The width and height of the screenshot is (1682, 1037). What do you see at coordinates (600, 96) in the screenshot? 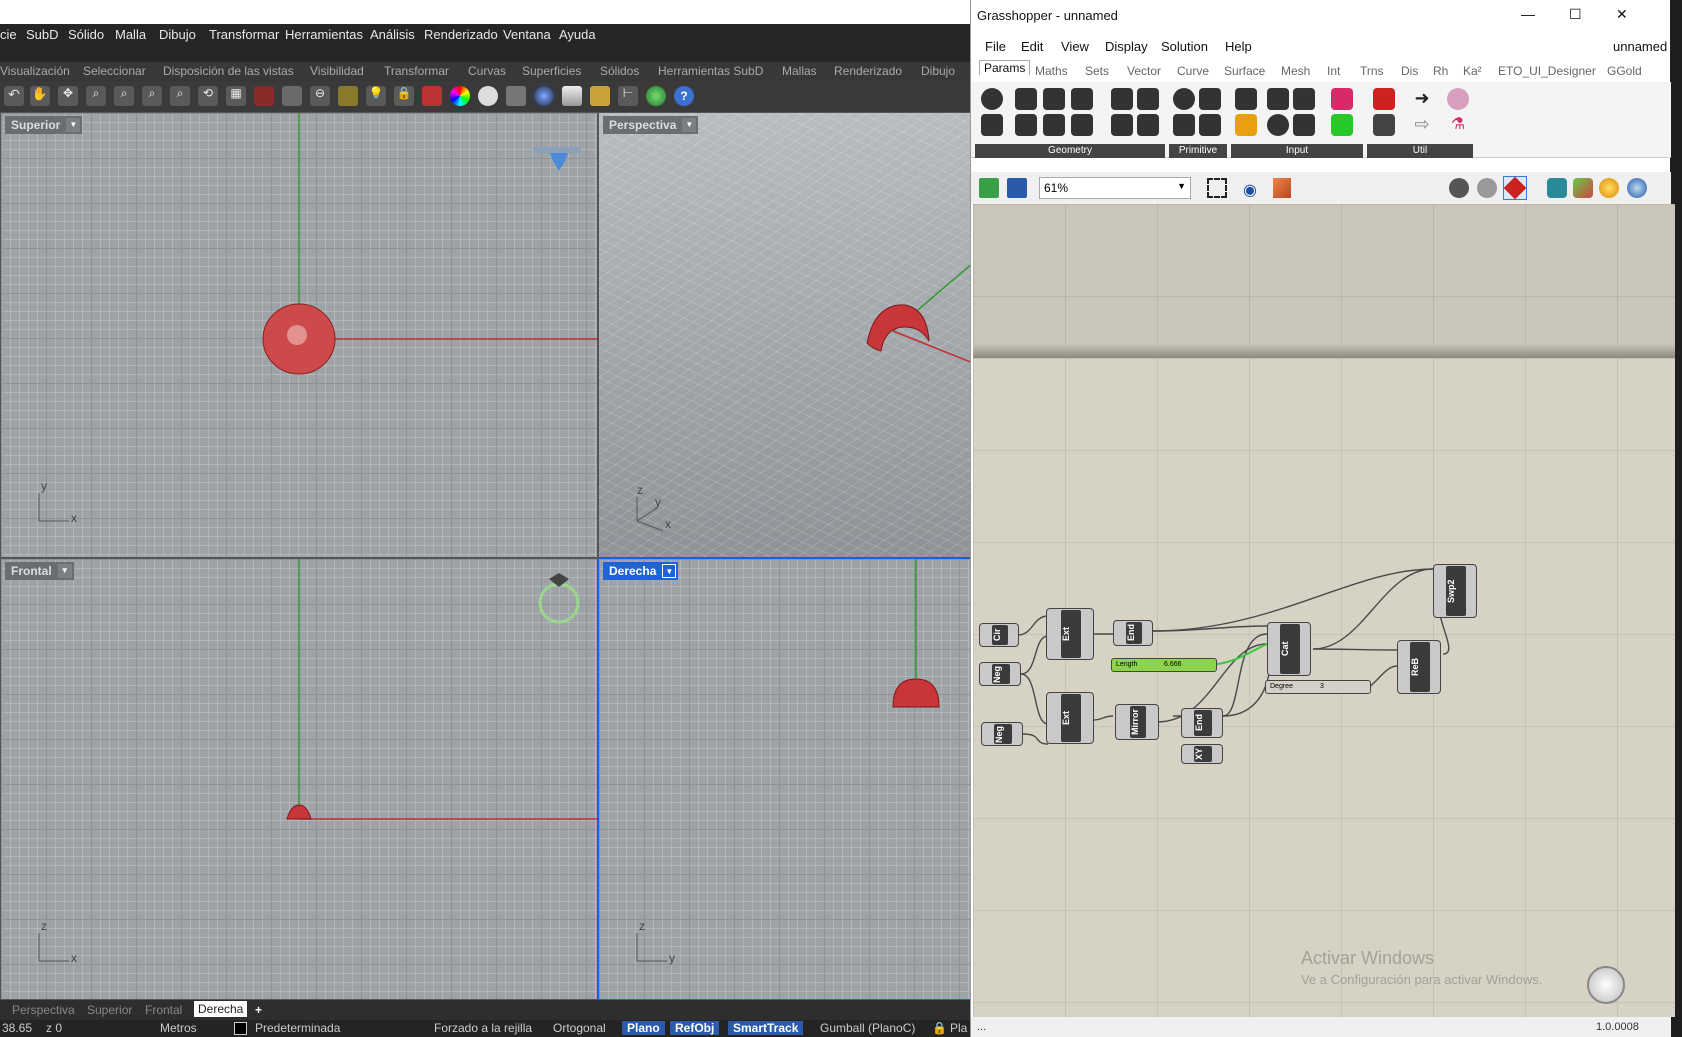
I see `gear-settings-icon` at bounding box center [600, 96].